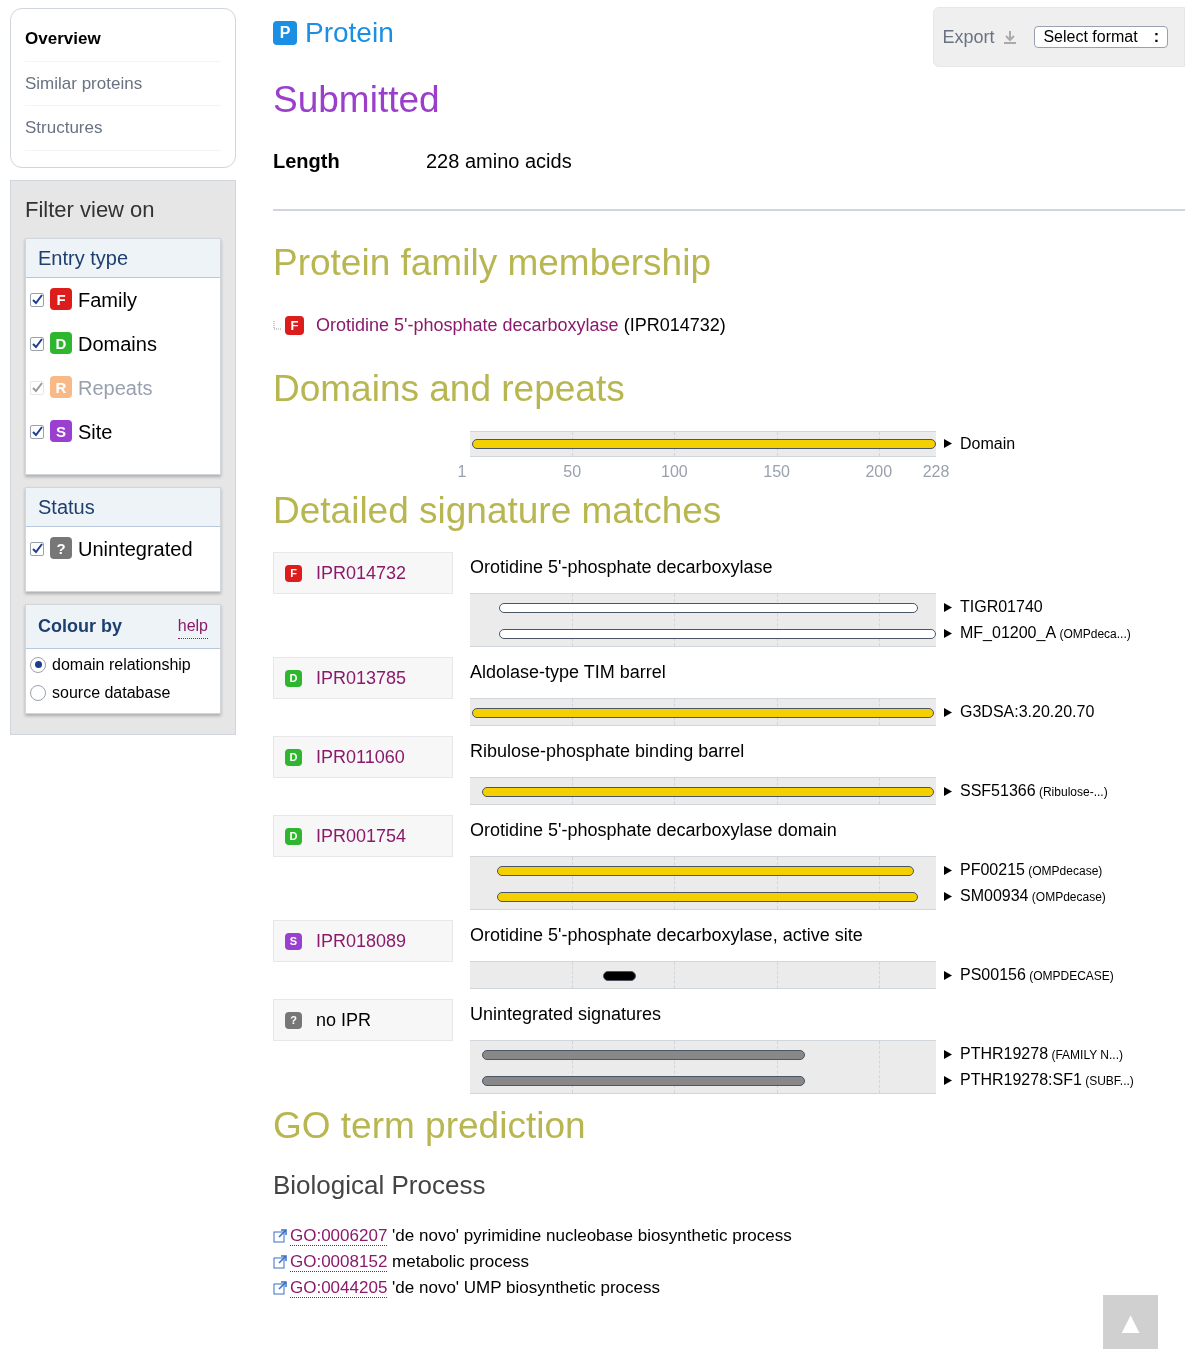 Image resolution: width=1185 pixels, height=1349 pixels. I want to click on entry-accession: IPR014732, so click(361, 573).